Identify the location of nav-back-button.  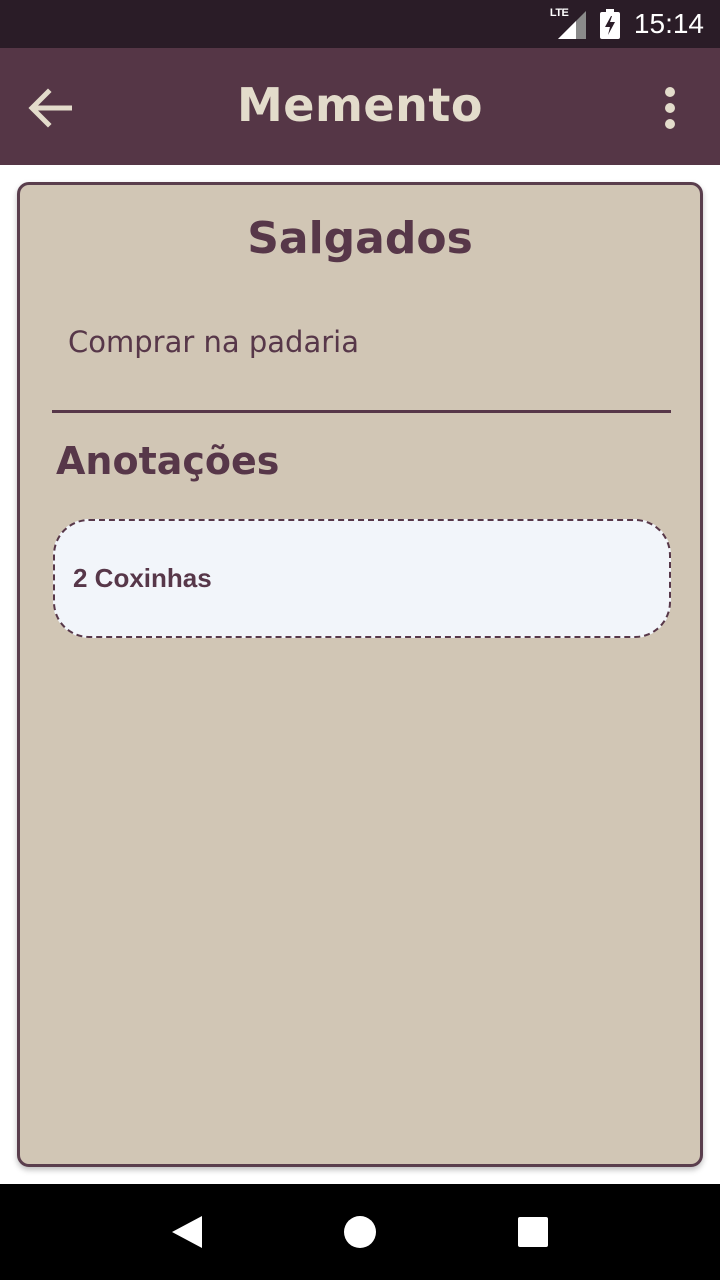
(187, 1232).